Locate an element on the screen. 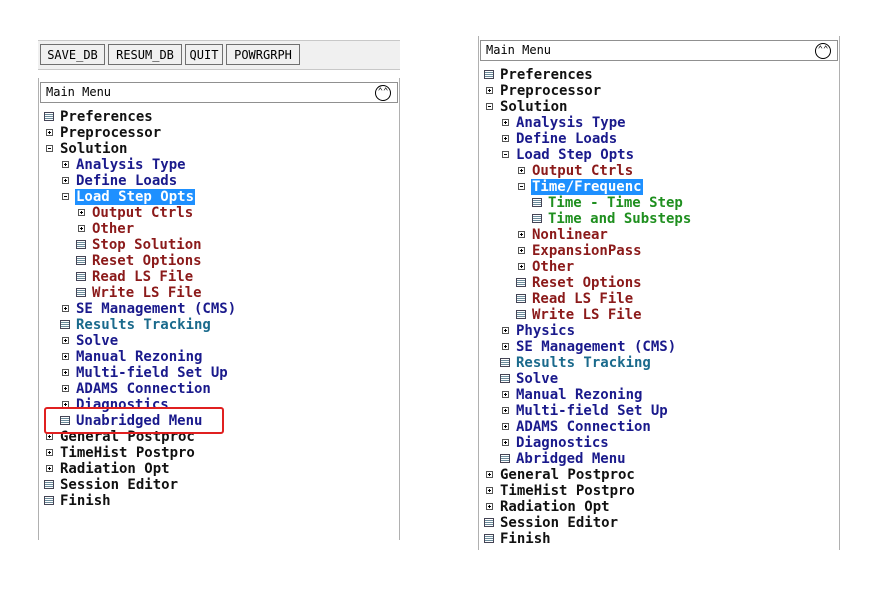 This screenshot has width=876, height=589. quit-button: QUIT is located at coordinates (204, 54).